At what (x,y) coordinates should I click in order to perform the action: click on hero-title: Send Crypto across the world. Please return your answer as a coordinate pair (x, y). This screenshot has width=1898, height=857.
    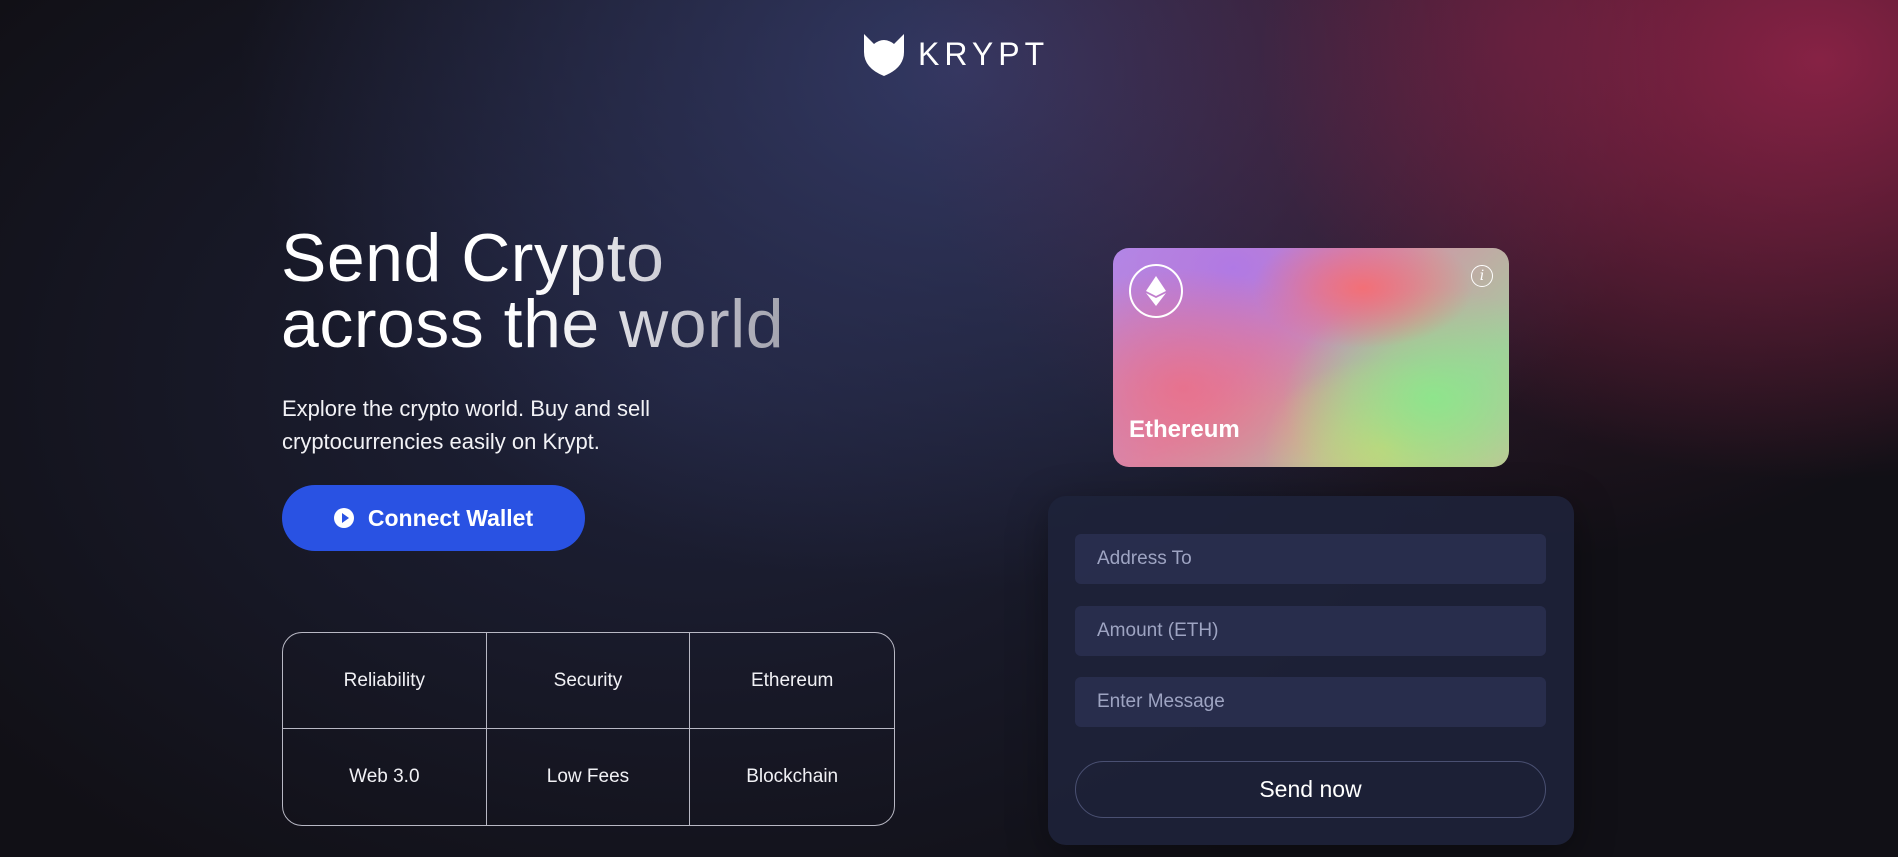
    Looking at the image, I should click on (561, 291).